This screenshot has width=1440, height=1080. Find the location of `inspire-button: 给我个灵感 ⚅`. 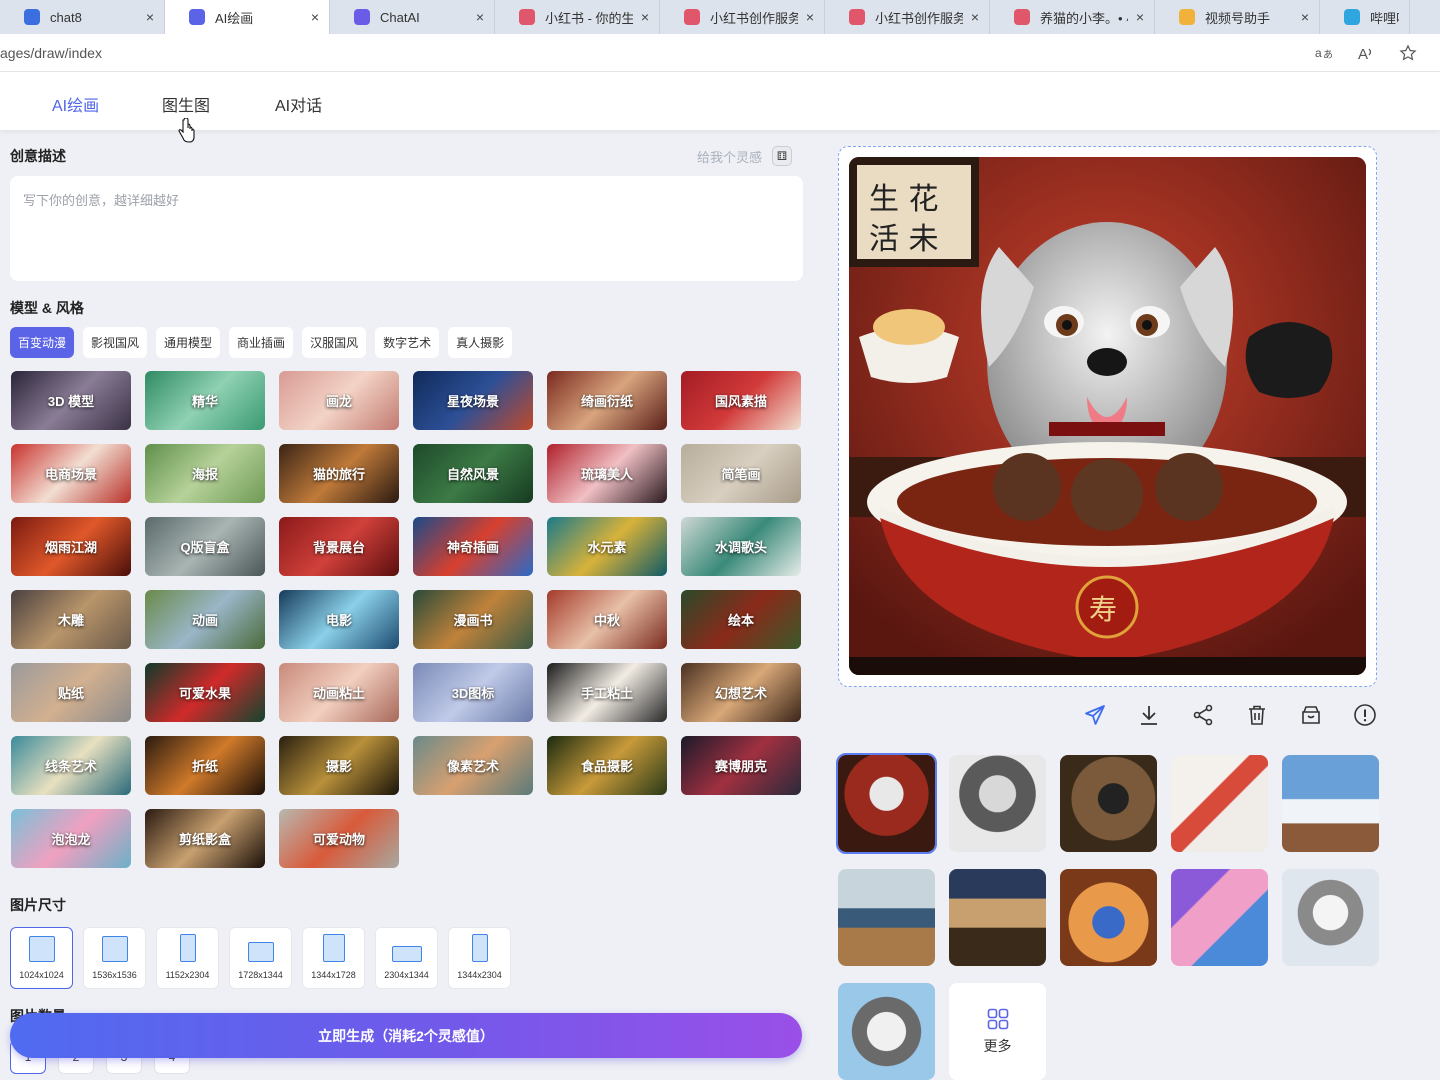

inspire-button: 给我个灵感 ⚅ is located at coordinates (745, 156).